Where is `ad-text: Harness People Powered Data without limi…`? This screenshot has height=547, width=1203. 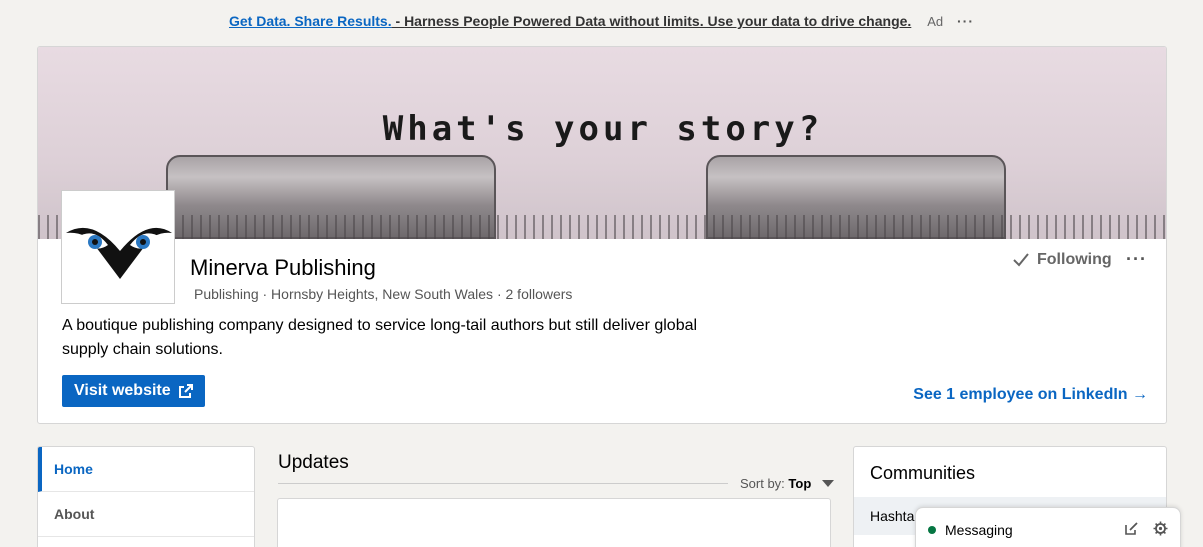
ad-text: Harness People Powered Data without limi… is located at coordinates (657, 21).